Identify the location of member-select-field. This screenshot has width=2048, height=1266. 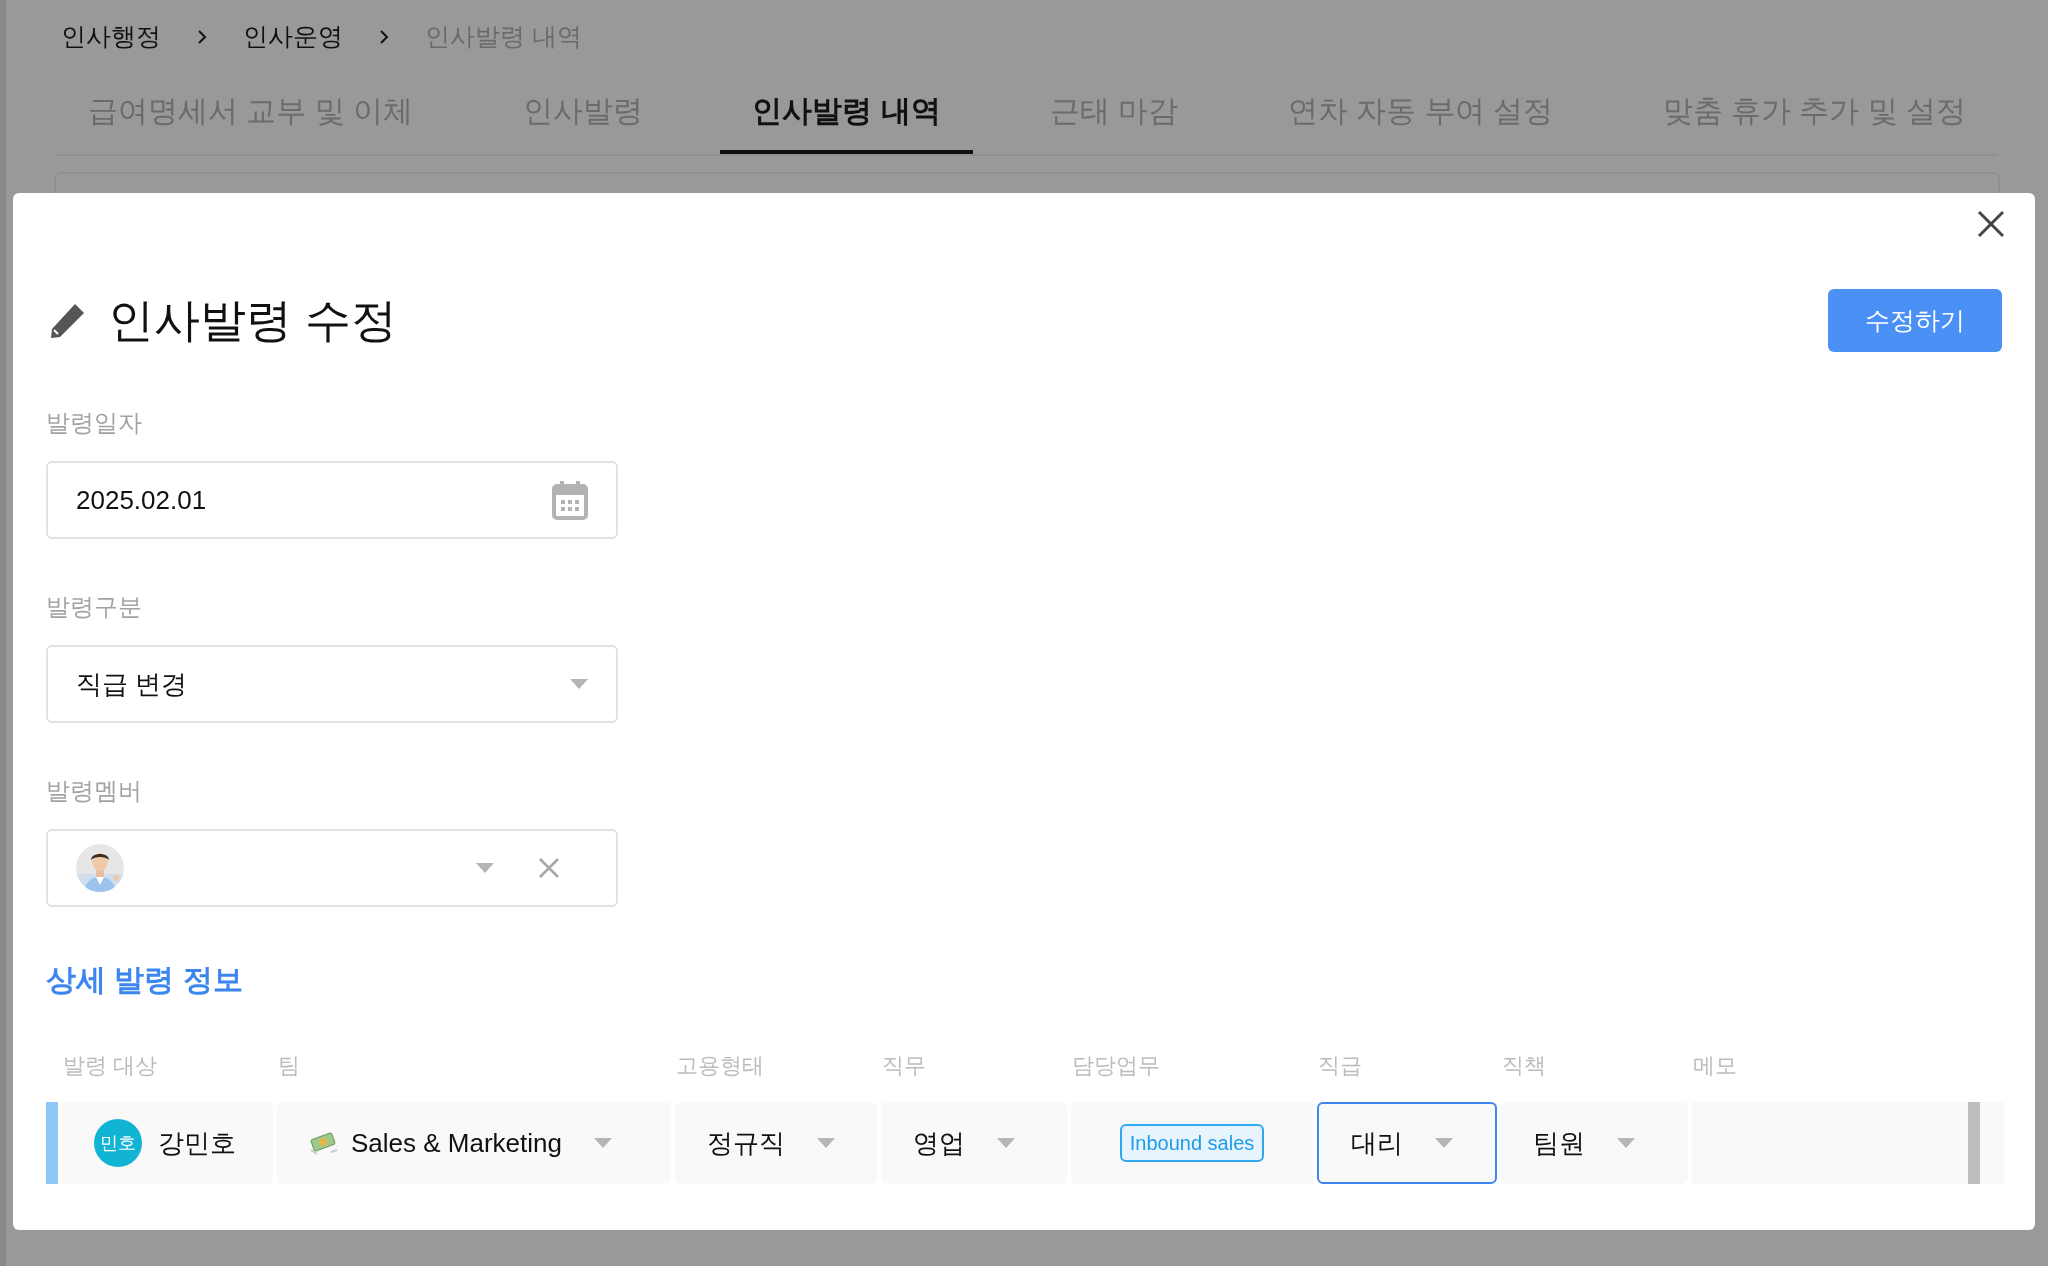
(332, 868).